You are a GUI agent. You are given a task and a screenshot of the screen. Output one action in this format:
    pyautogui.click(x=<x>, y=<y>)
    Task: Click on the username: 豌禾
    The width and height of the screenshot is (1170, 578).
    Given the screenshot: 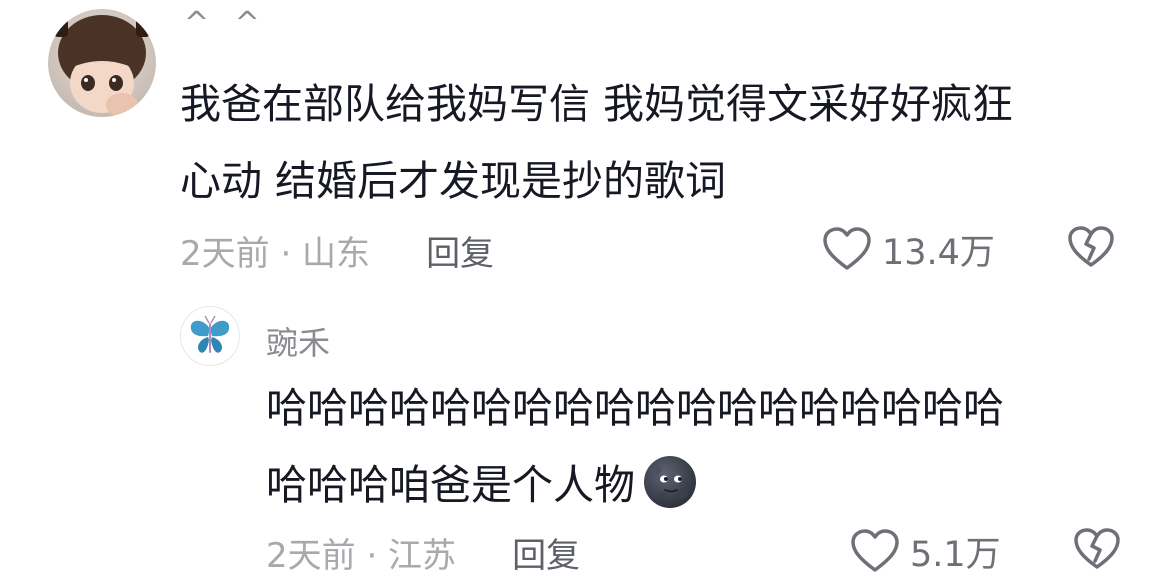 What is the action you would take?
    pyautogui.click(x=298, y=341)
    